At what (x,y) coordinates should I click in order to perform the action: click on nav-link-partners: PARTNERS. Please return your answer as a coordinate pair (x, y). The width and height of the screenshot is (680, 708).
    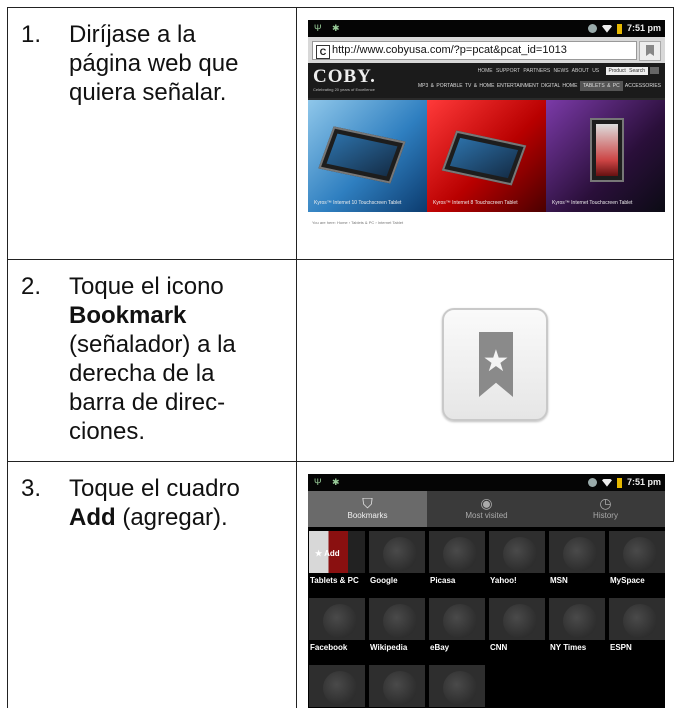
    Looking at the image, I should click on (536, 71).